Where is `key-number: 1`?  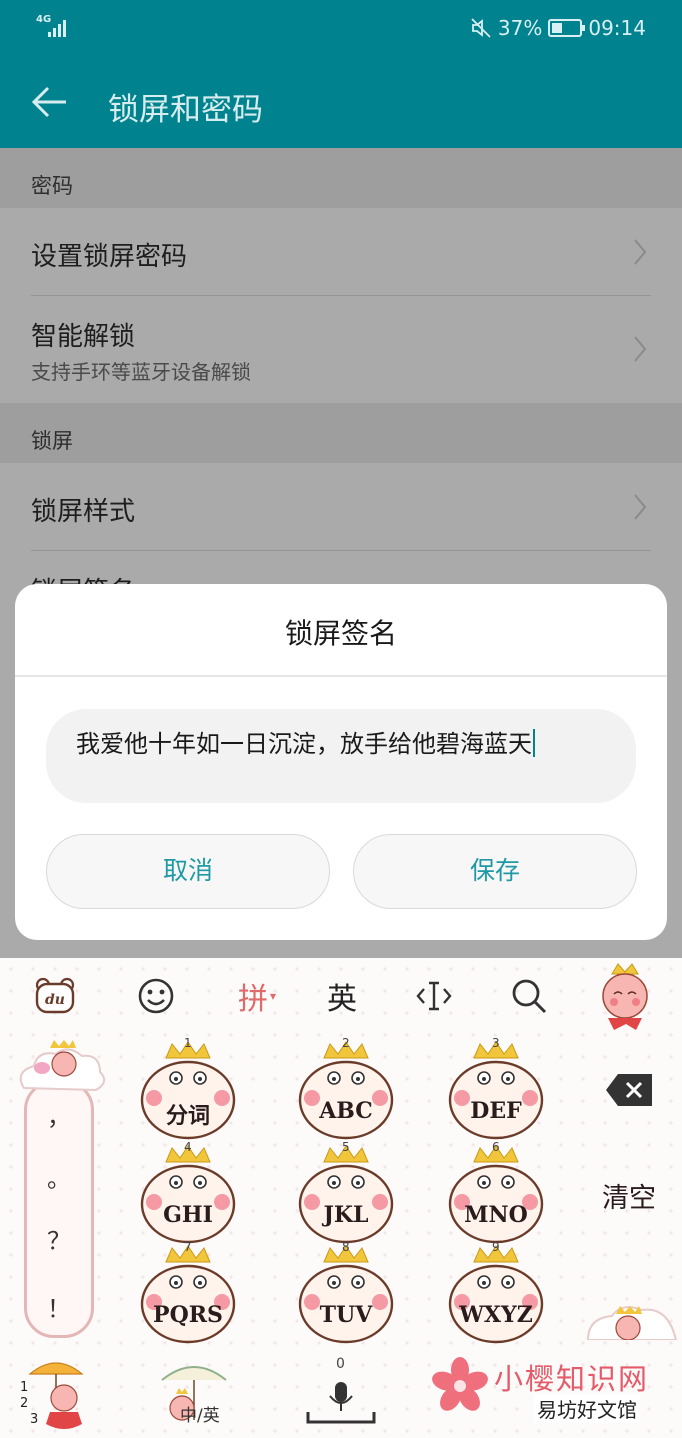
key-number: 1 is located at coordinates (188, 1043).